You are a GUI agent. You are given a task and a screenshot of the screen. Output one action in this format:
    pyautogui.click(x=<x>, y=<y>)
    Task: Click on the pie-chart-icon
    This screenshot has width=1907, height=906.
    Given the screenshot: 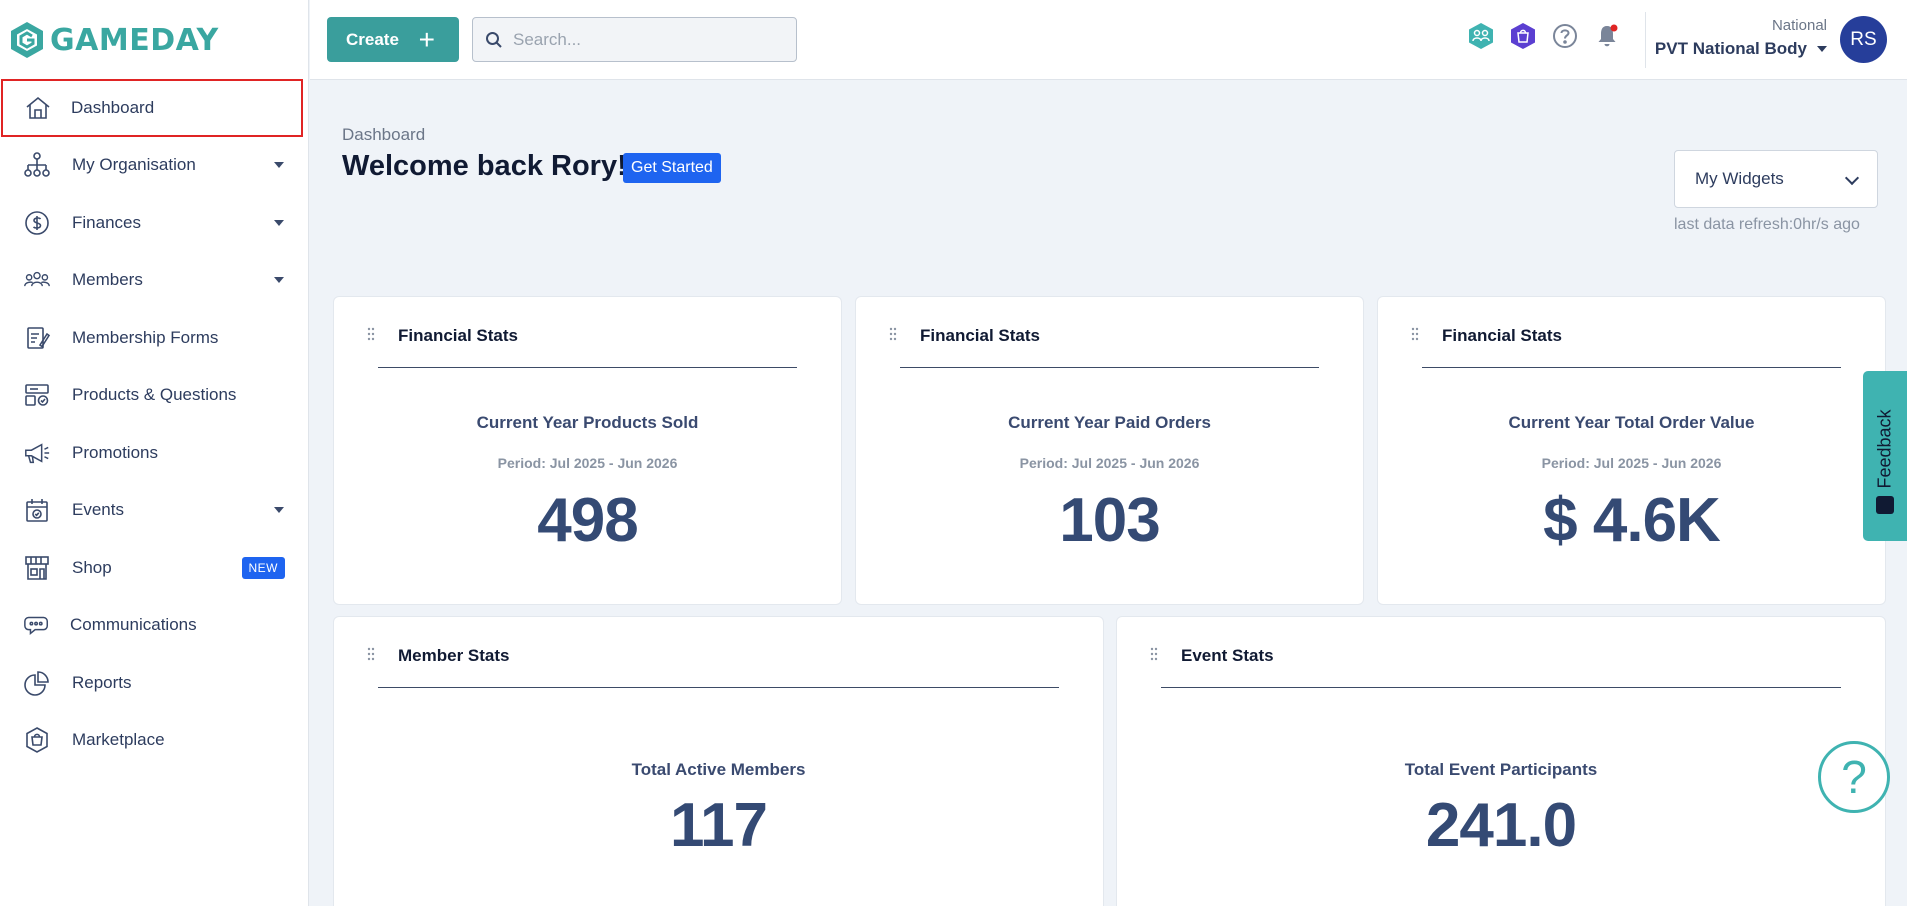 What is the action you would take?
    pyautogui.click(x=37, y=683)
    